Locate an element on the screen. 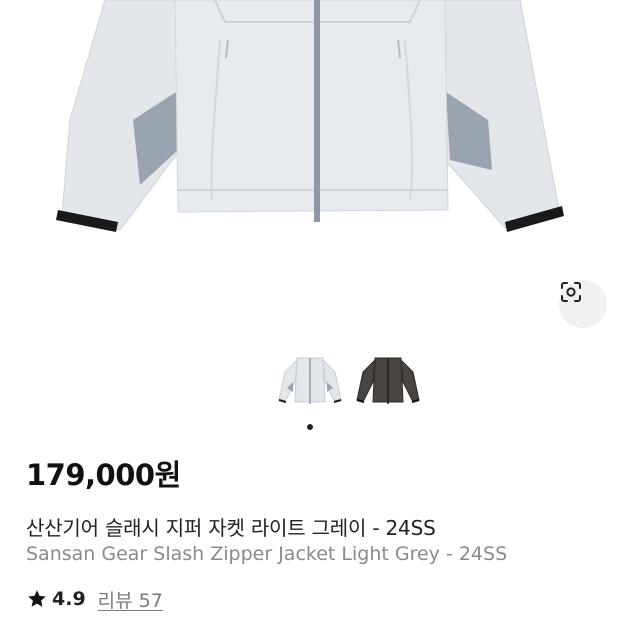  thumbnail-dark-brown is located at coordinates (388, 383).